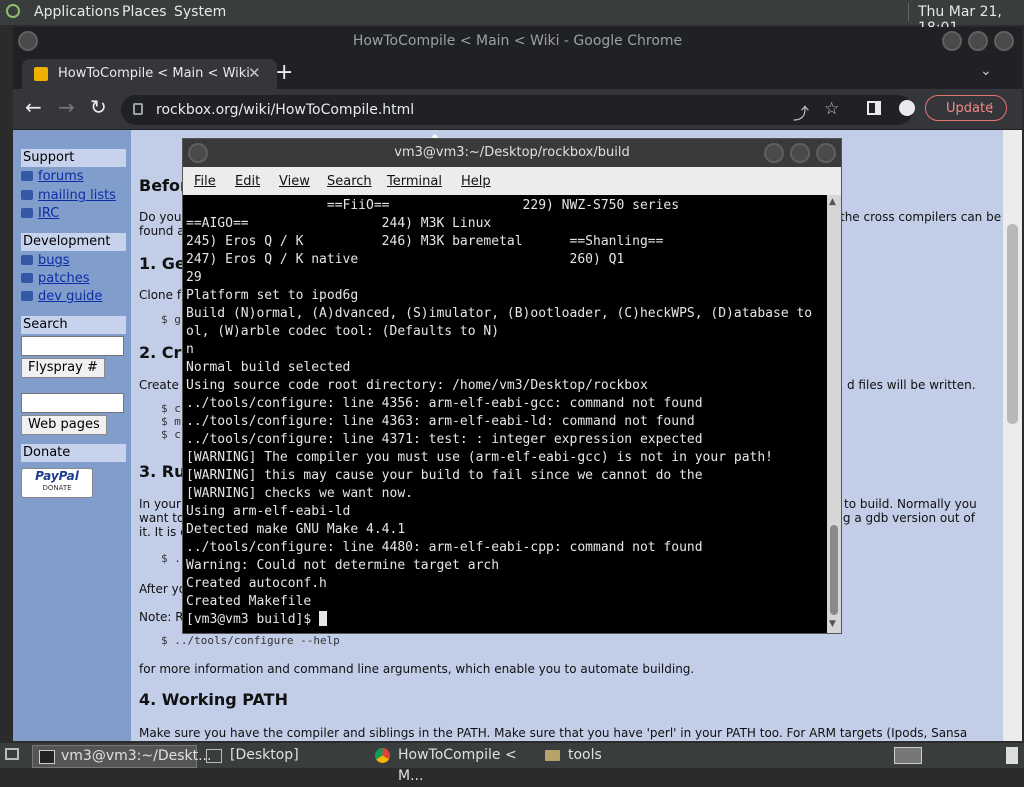 This screenshot has width=1024, height=787. Describe the element at coordinates (832, 624) in the screenshot. I see `scroll-down-icon: ▼` at that location.